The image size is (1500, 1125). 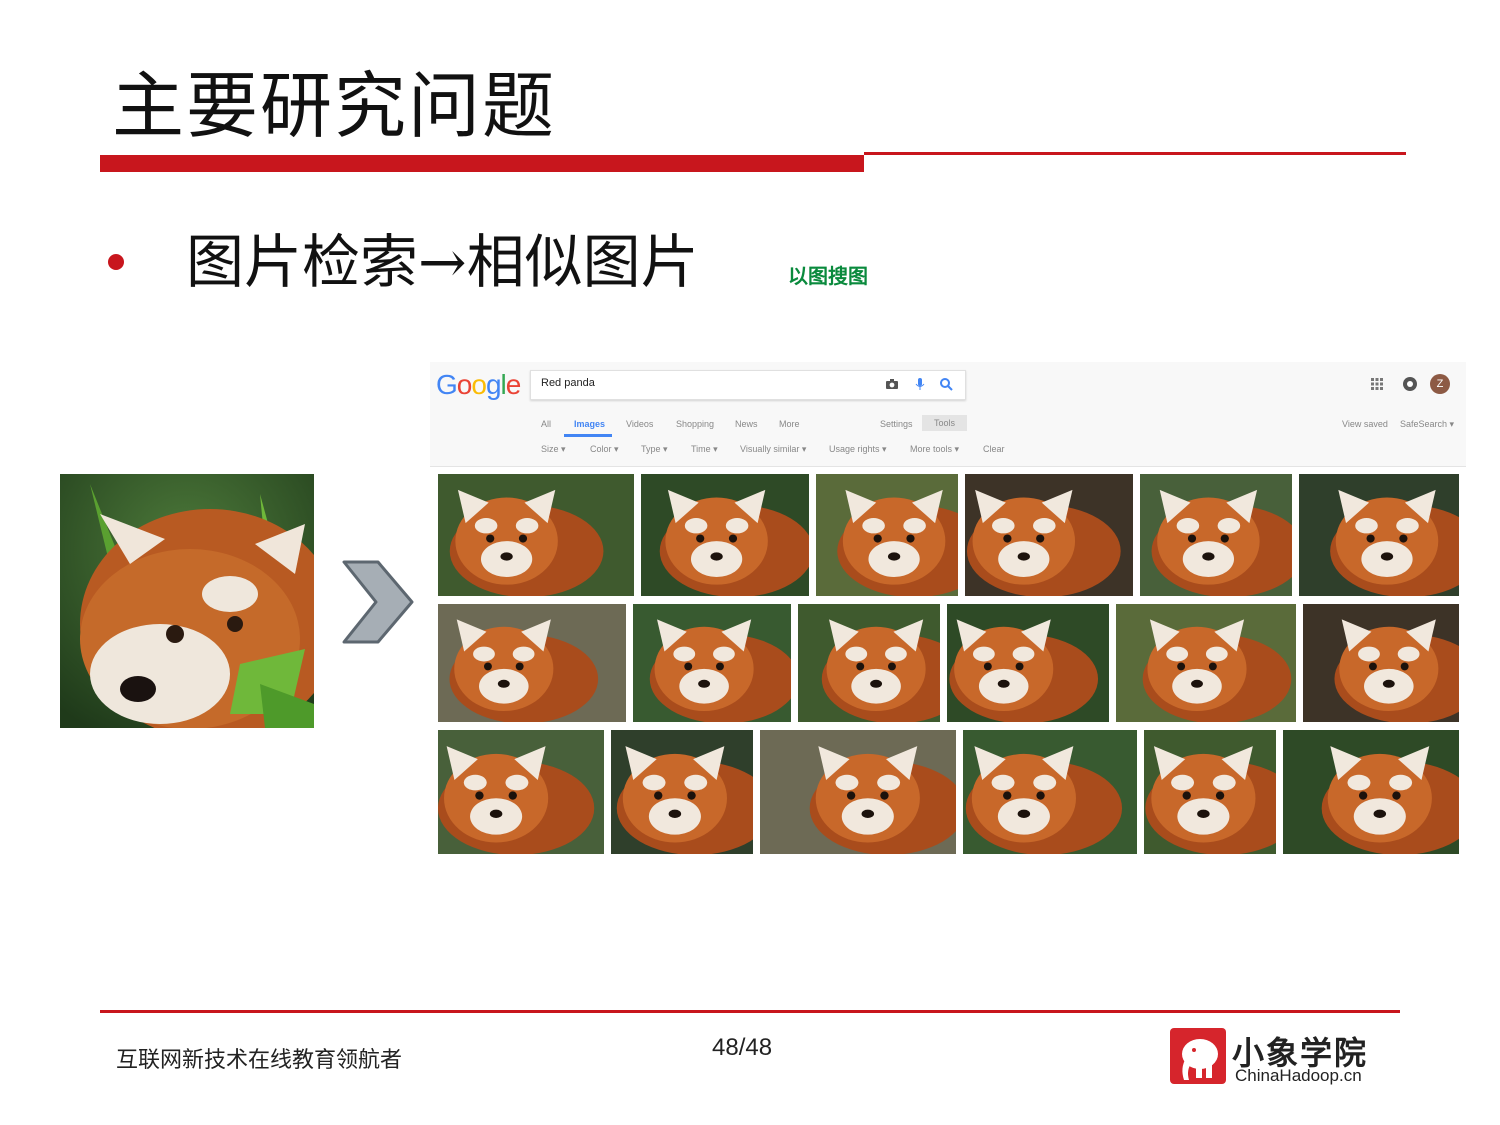 What do you see at coordinates (259, 1060) in the screenshot?
I see `footer-slogan: 互联网新技术在线教育领航者` at bounding box center [259, 1060].